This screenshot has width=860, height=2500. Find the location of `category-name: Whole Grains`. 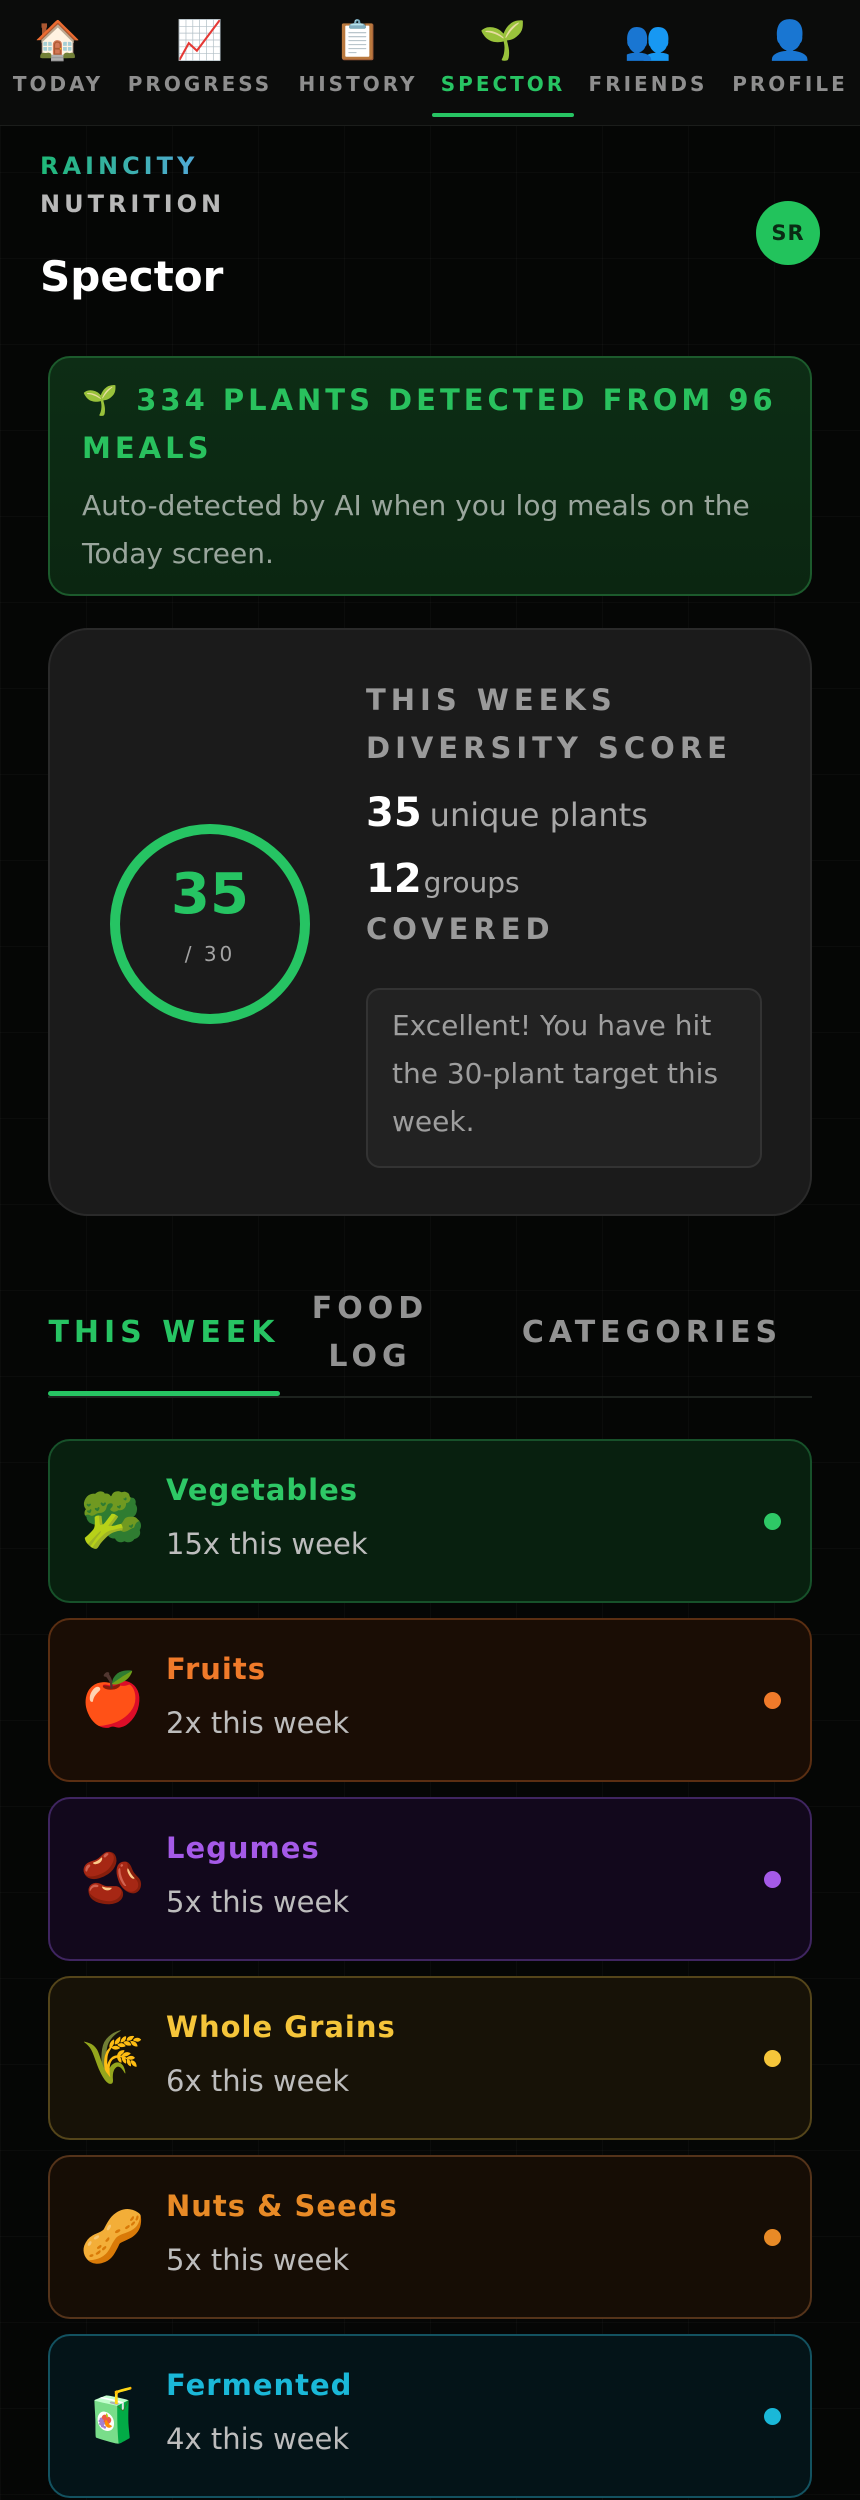

category-name: Whole Grains is located at coordinates (281, 2027).